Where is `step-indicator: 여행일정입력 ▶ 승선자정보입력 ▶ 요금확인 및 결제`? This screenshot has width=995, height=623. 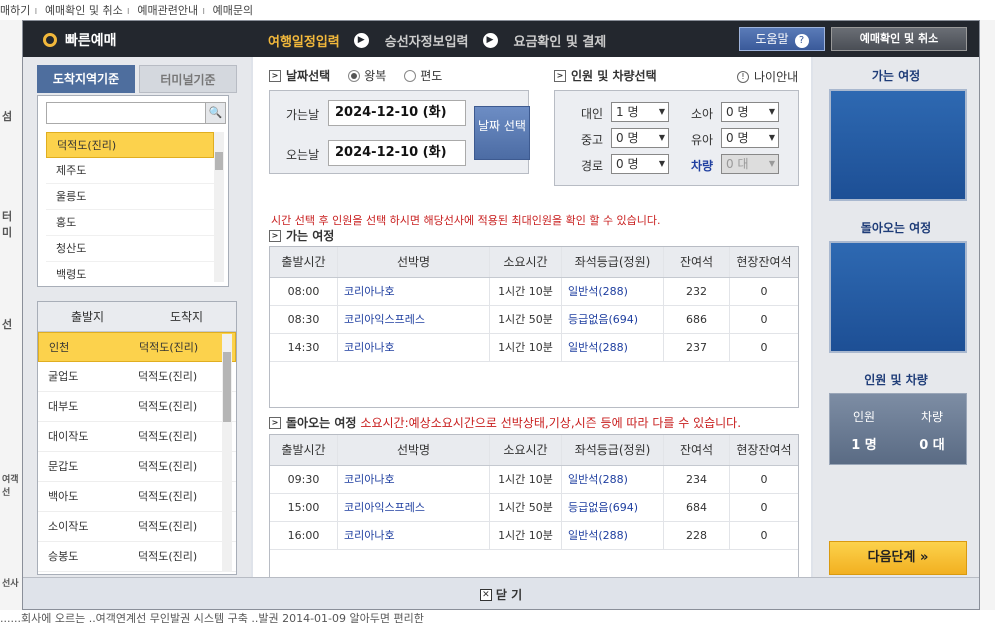
step-indicator: 여행일정입력 ▶ 승선자정보입력 ▶ 요금확인 및 결제 is located at coordinates (437, 40).